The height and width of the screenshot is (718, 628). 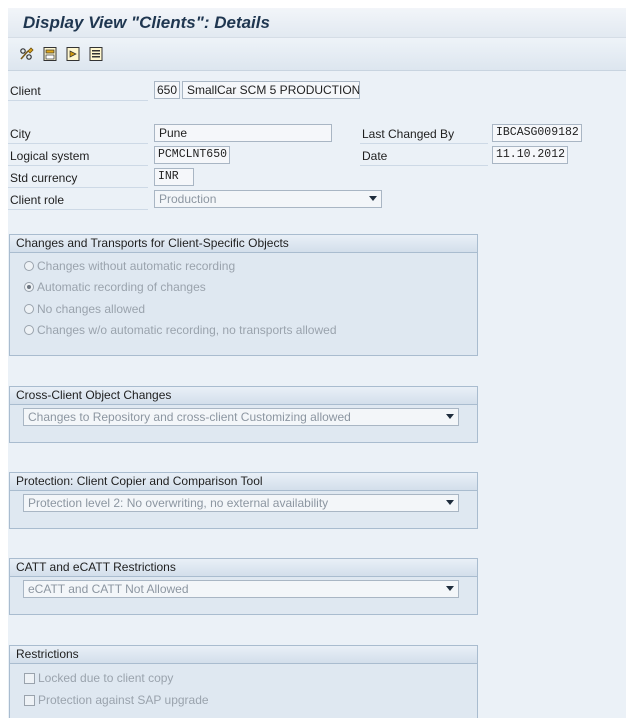 I want to click on group-title: Restrictions, so click(x=243, y=655).